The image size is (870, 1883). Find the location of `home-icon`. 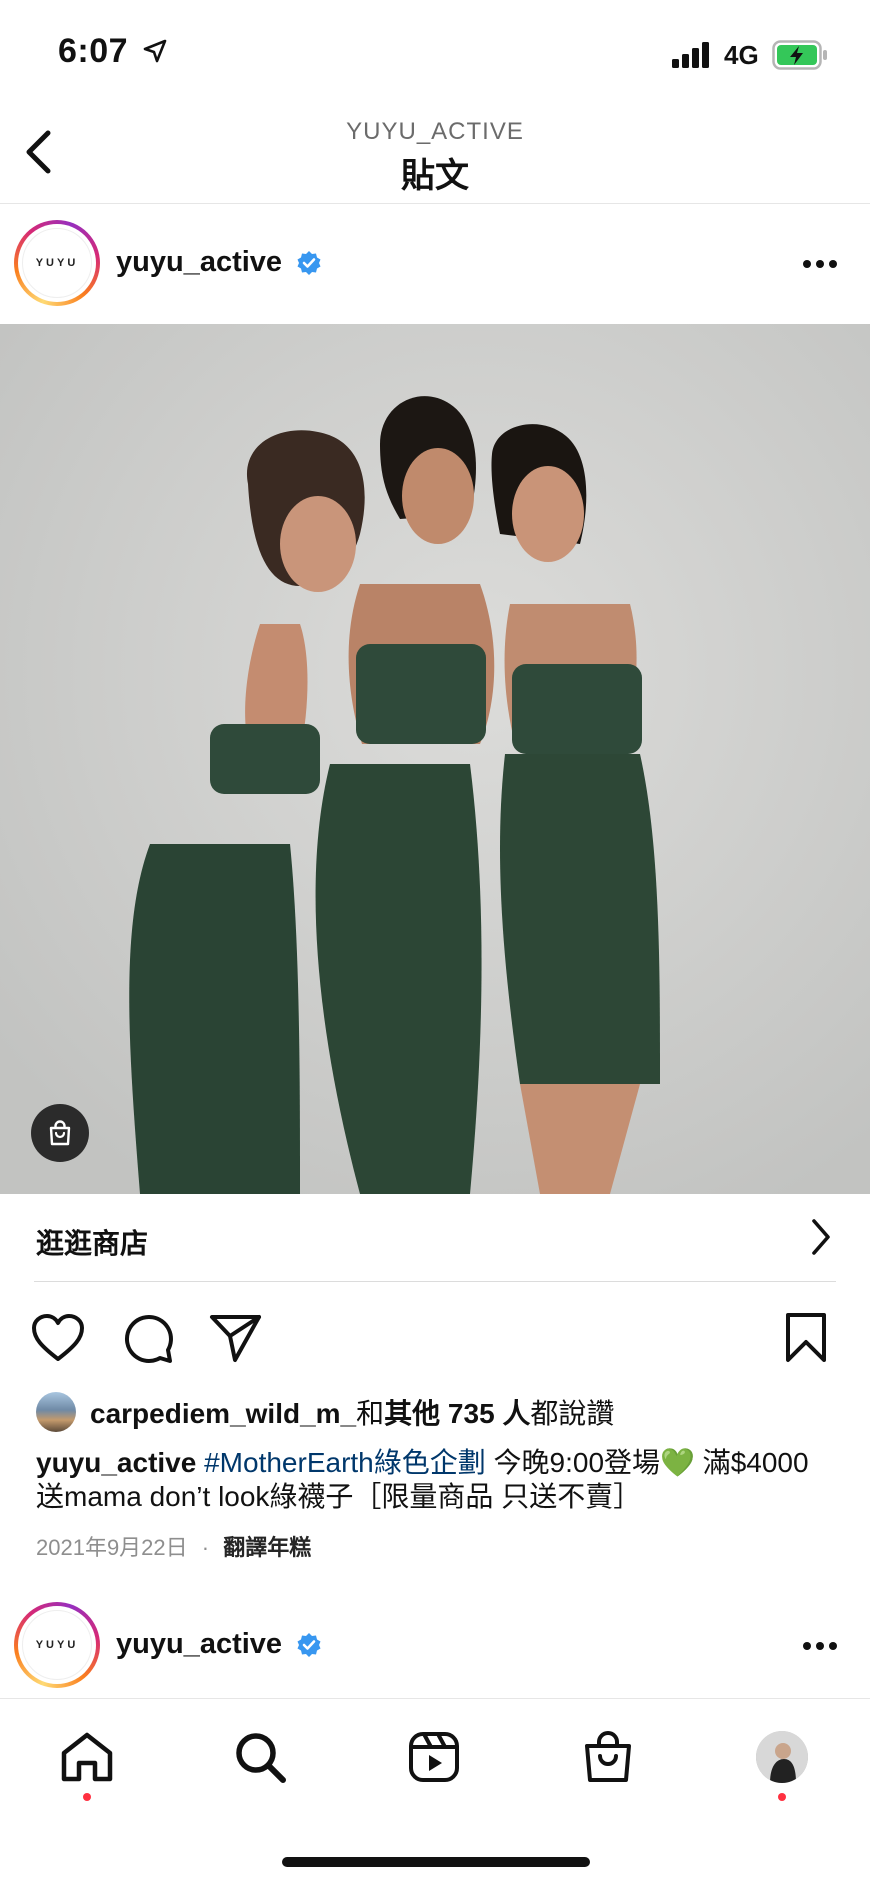

home-icon is located at coordinates (87, 1757).